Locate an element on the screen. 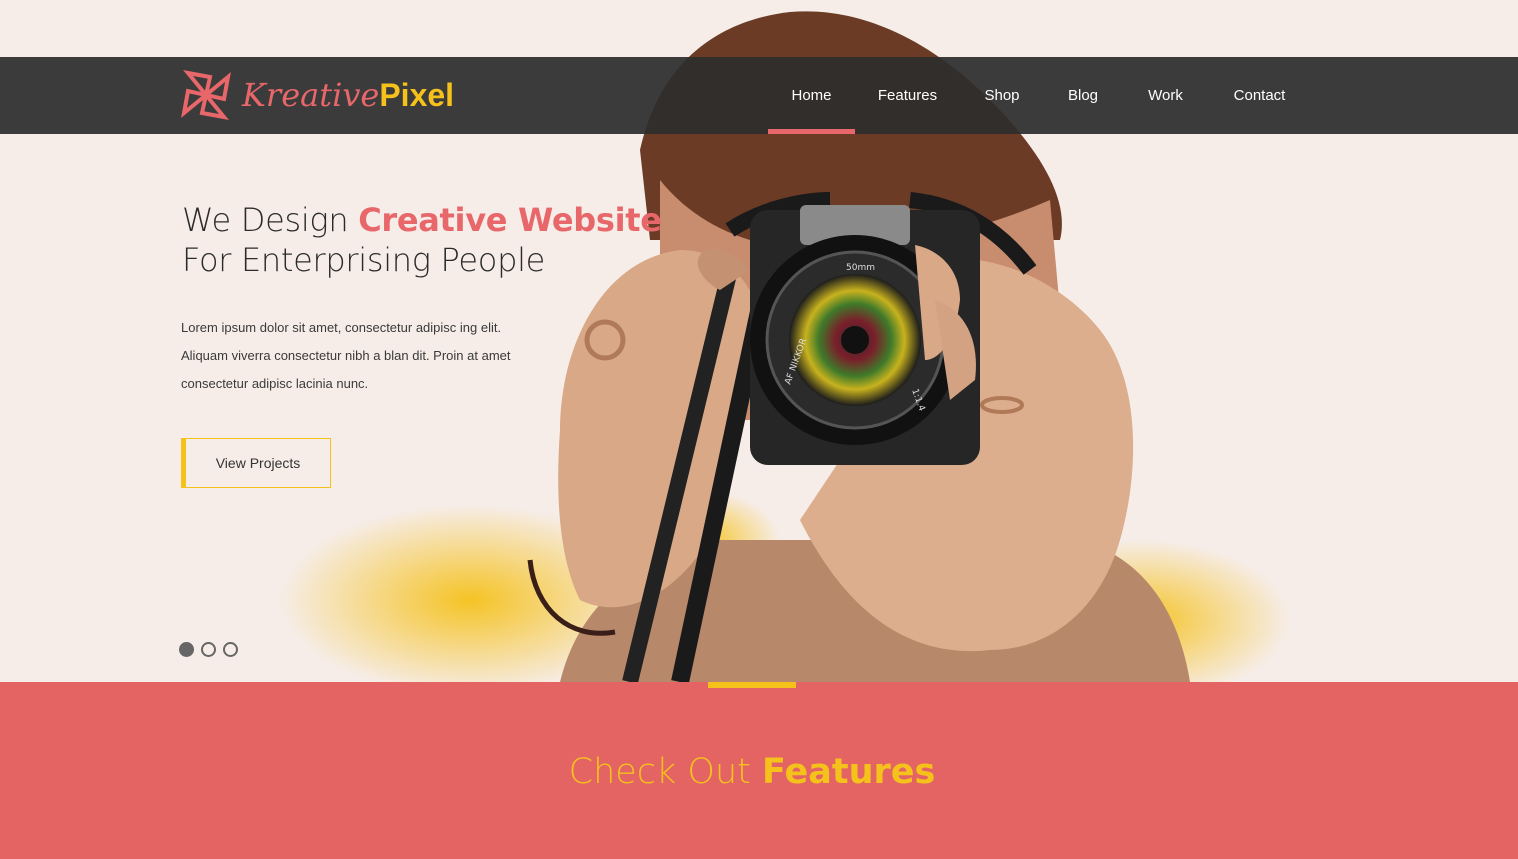 The width and height of the screenshot is (1518, 859). headline-plain: We Design is located at coordinates (270, 220).